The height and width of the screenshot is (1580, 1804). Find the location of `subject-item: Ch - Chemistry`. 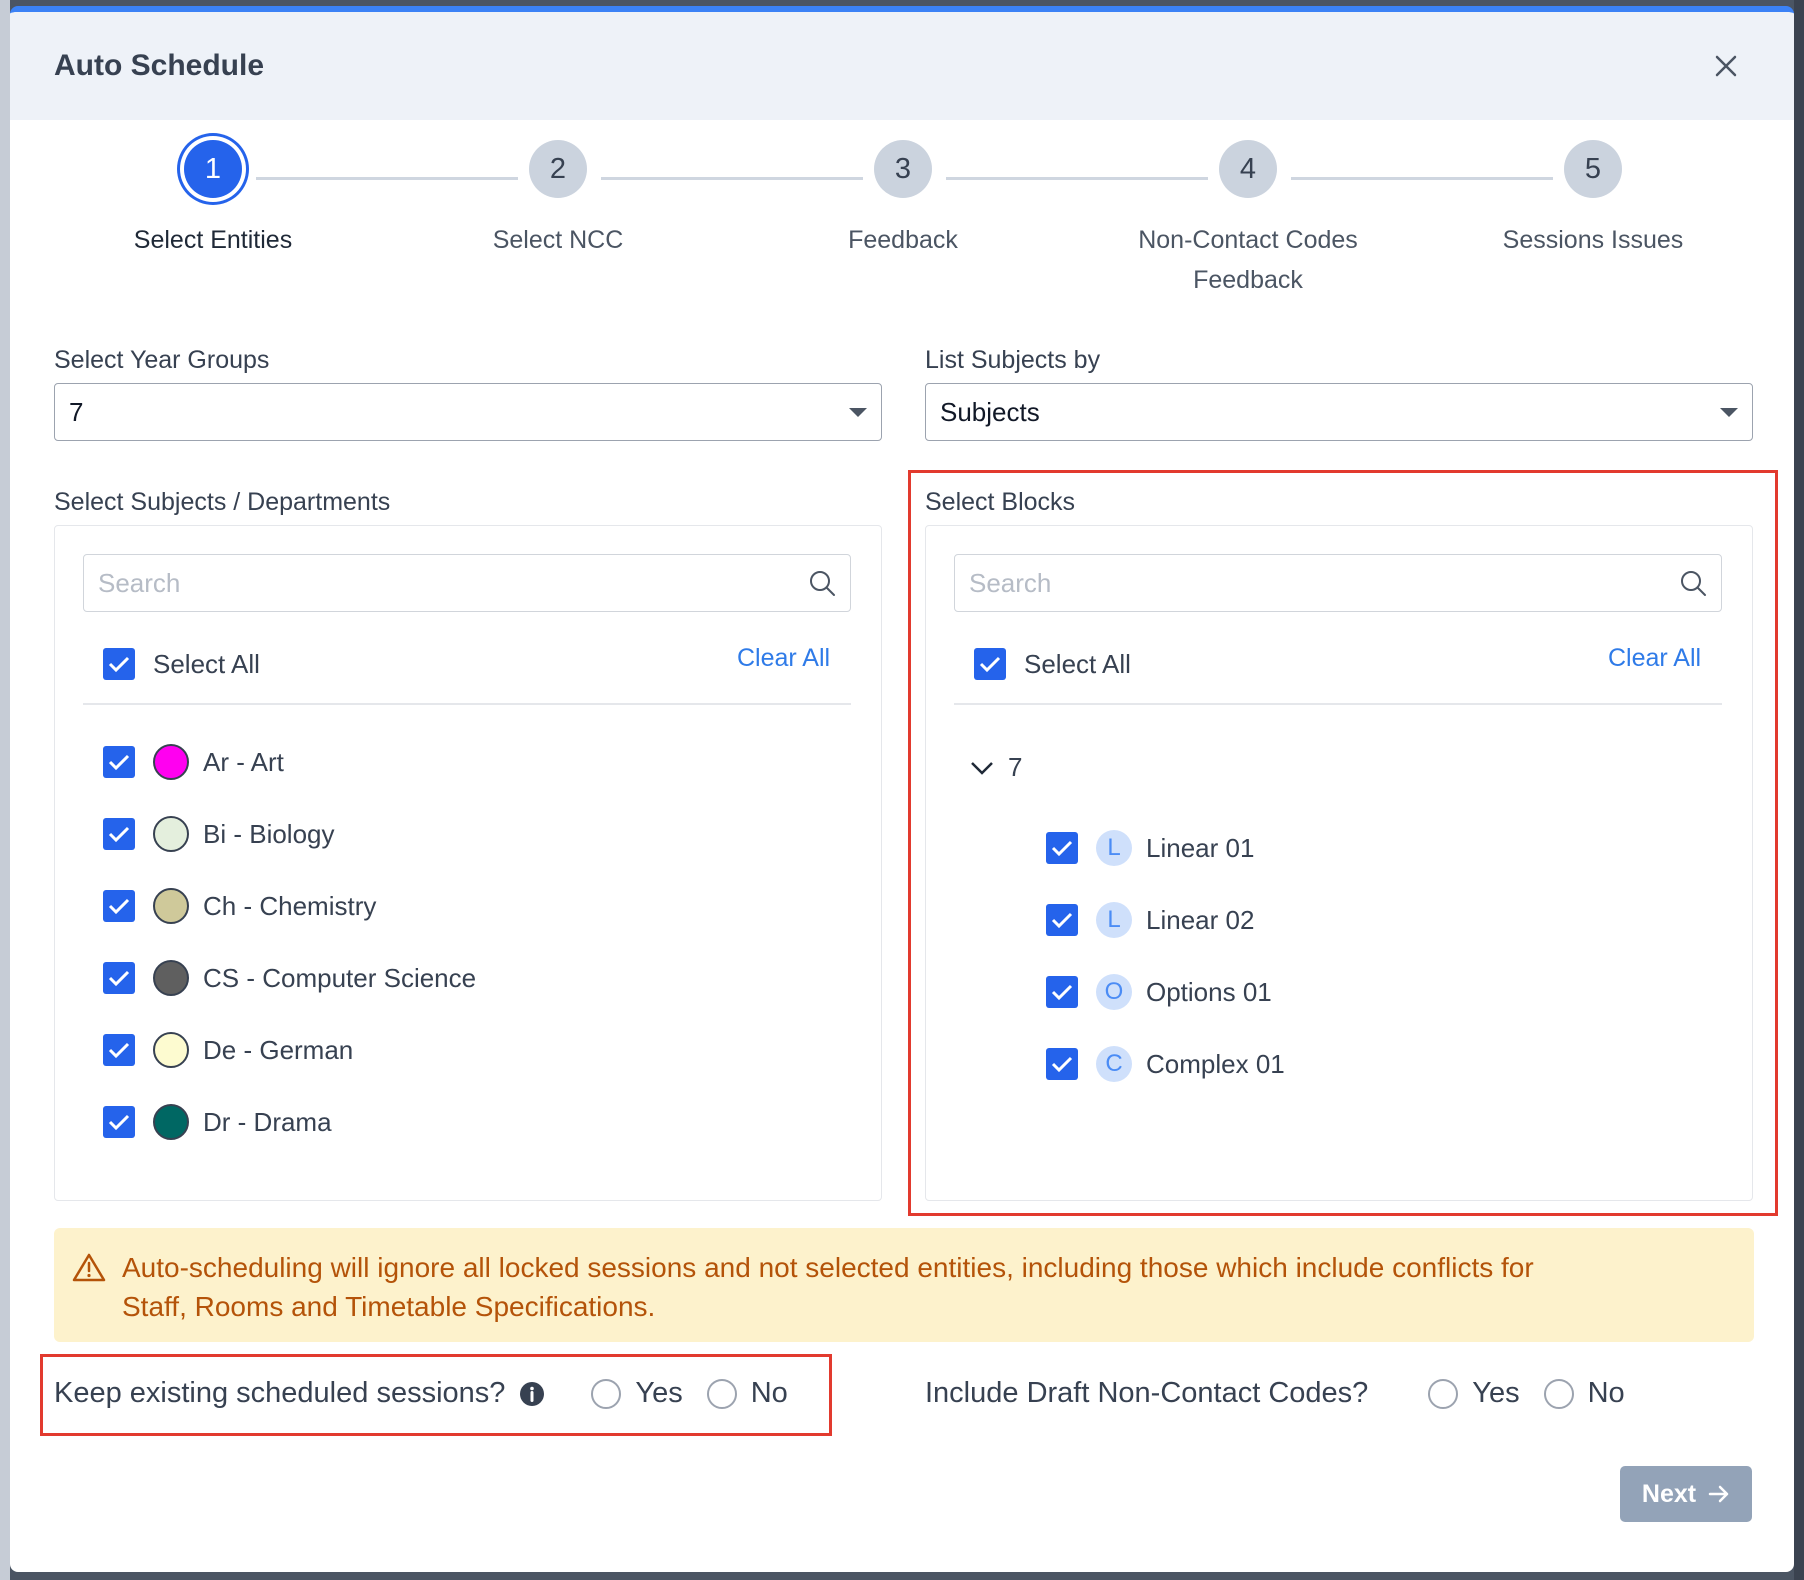

subject-item: Ch - Chemistry is located at coordinates (239, 906).